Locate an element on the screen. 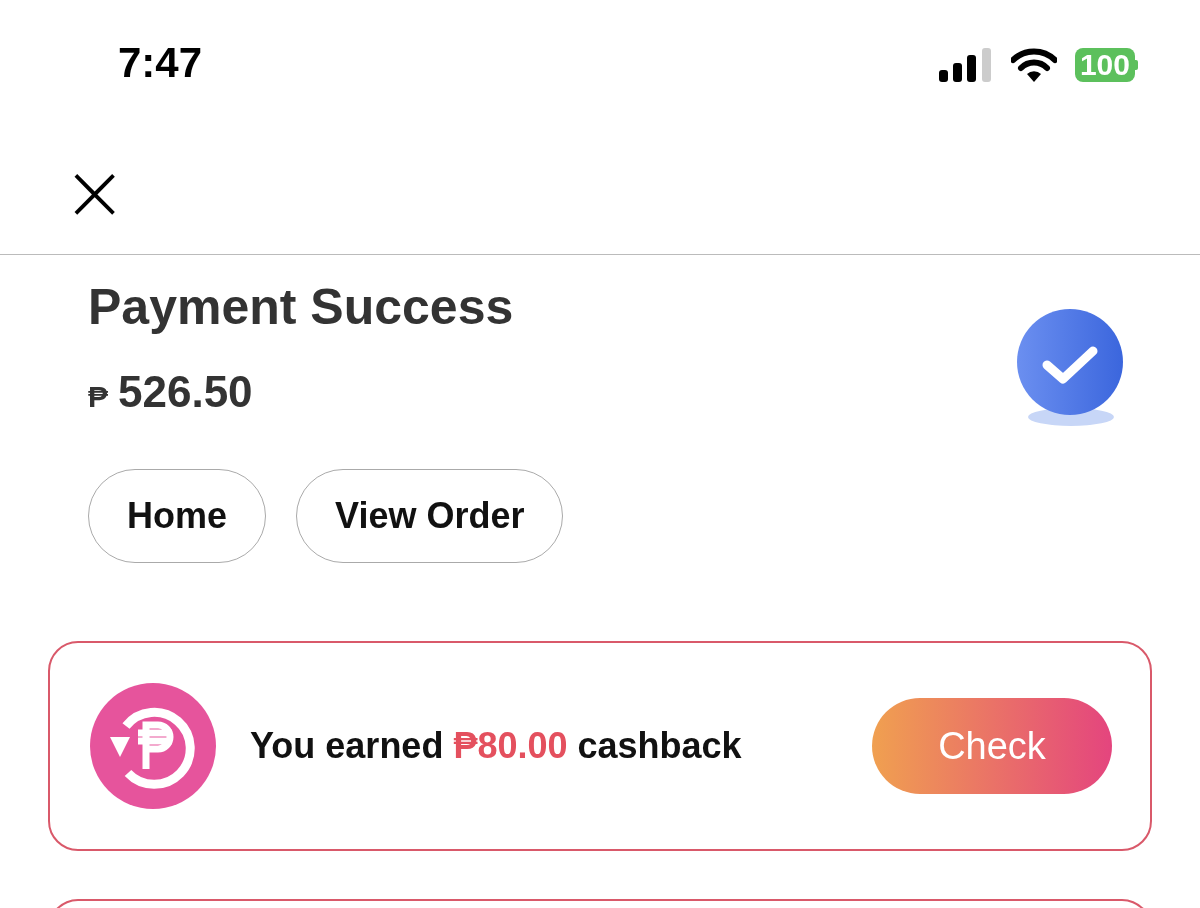 This screenshot has height=908, width=1200. close-button: × is located at coordinates (95, 192).